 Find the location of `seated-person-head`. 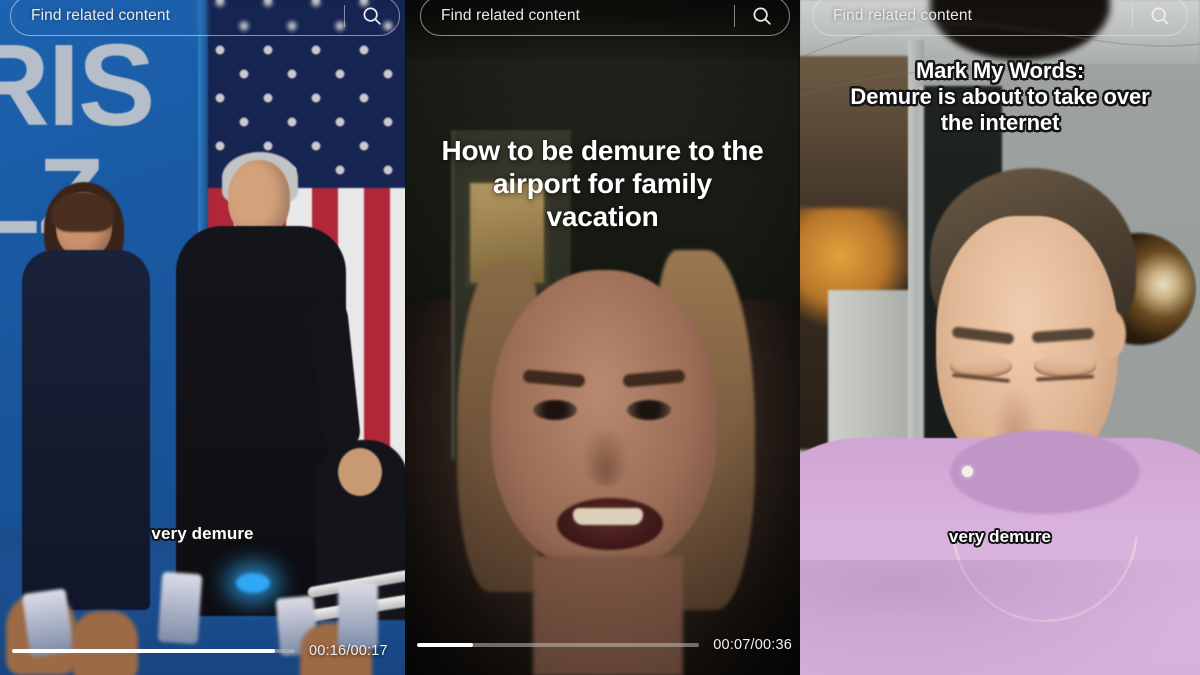

seated-person-head is located at coordinates (360, 472).